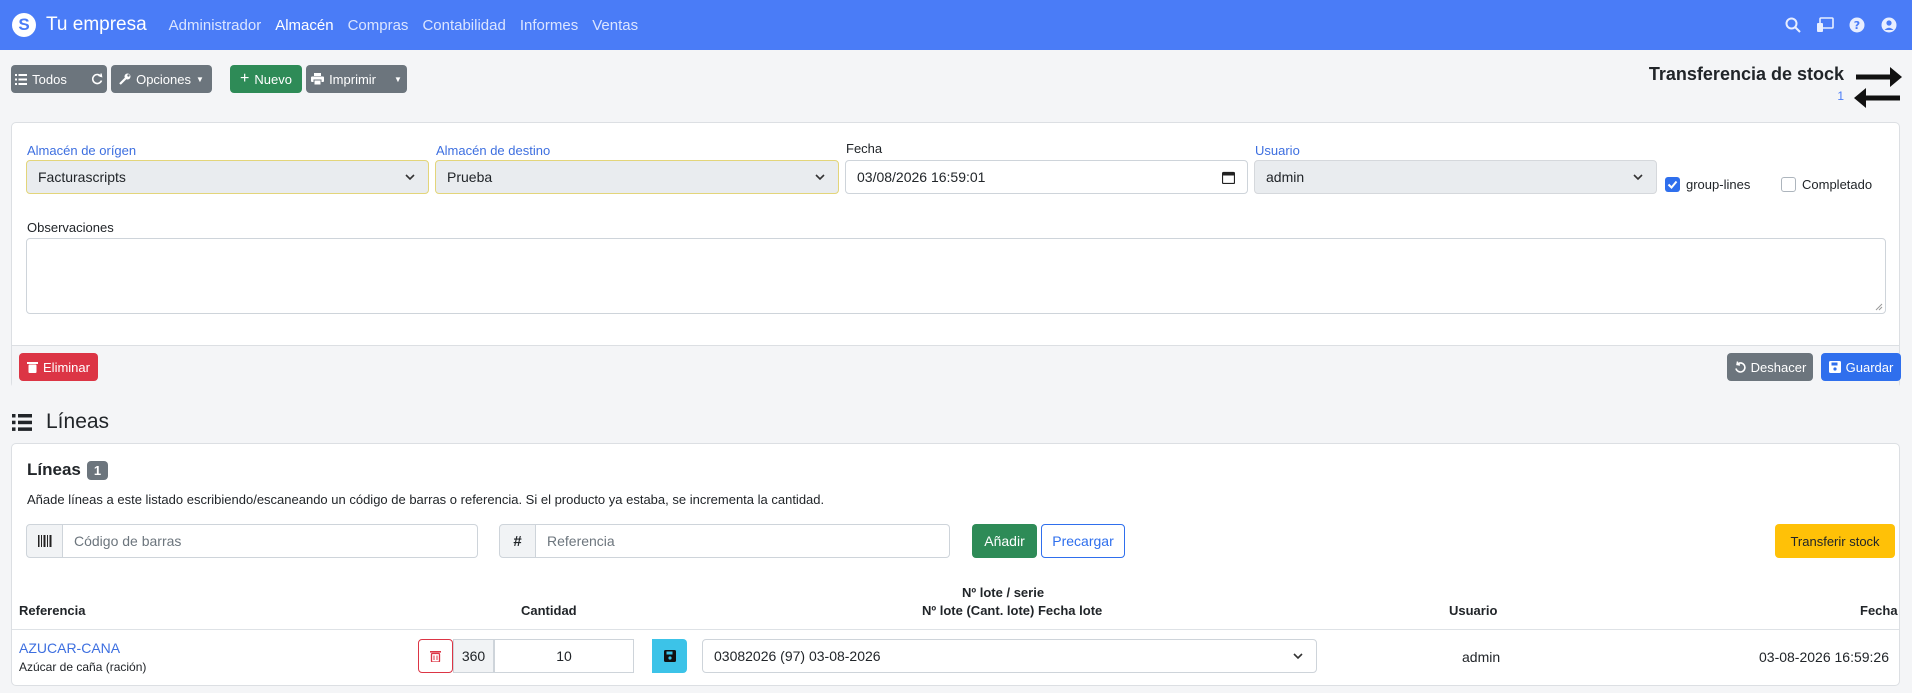 The image size is (1912, 693). I want to click on printer-icon, so click(318, 79).